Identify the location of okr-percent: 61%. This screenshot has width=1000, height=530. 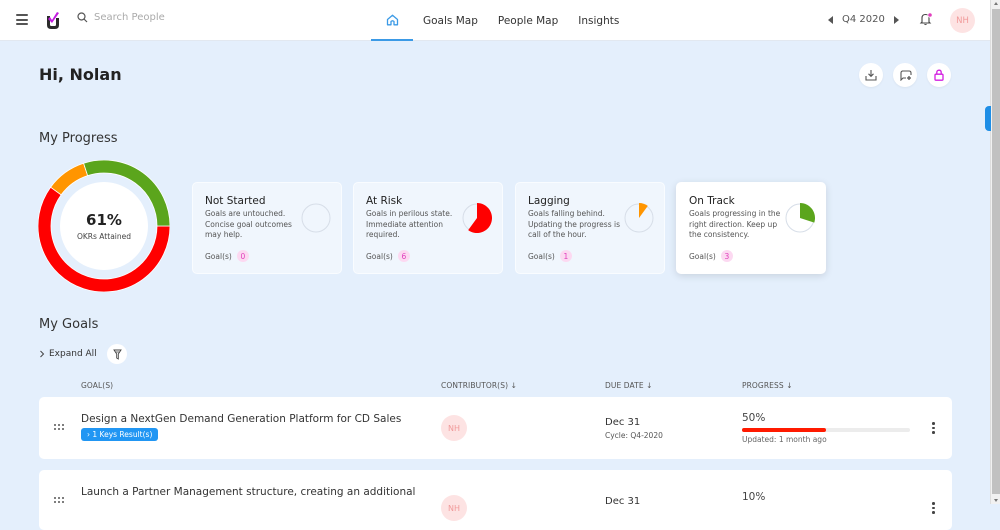
(104, 220).